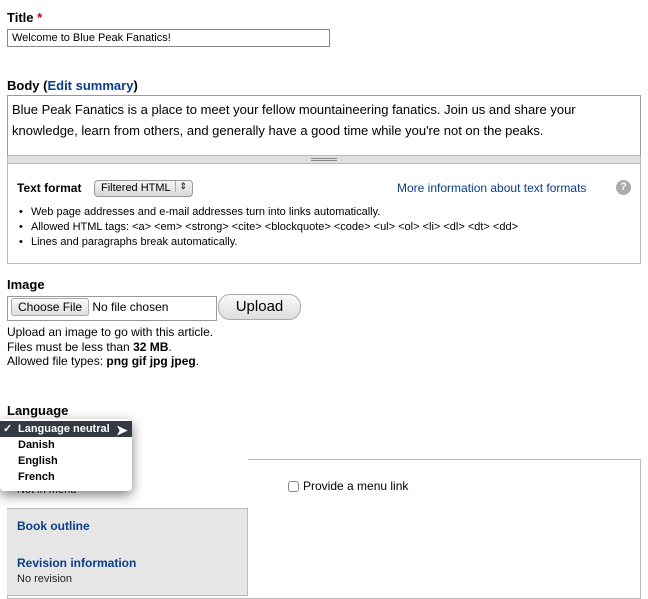 The height and width of the screenshot is (599, 648). I want to click on image-label: Image, so click(26, 284).